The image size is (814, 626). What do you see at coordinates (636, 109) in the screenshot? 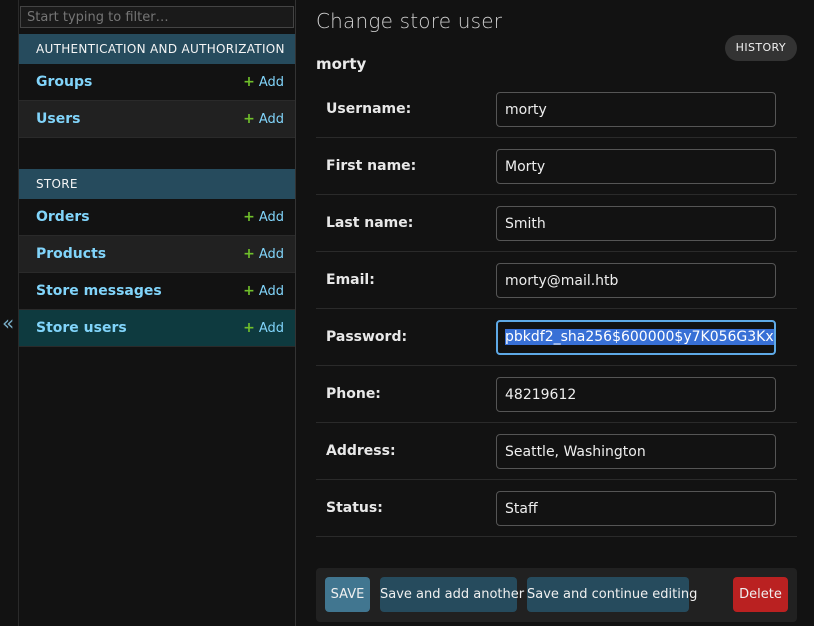
I see `username-field` at bounding box center [636, 109].